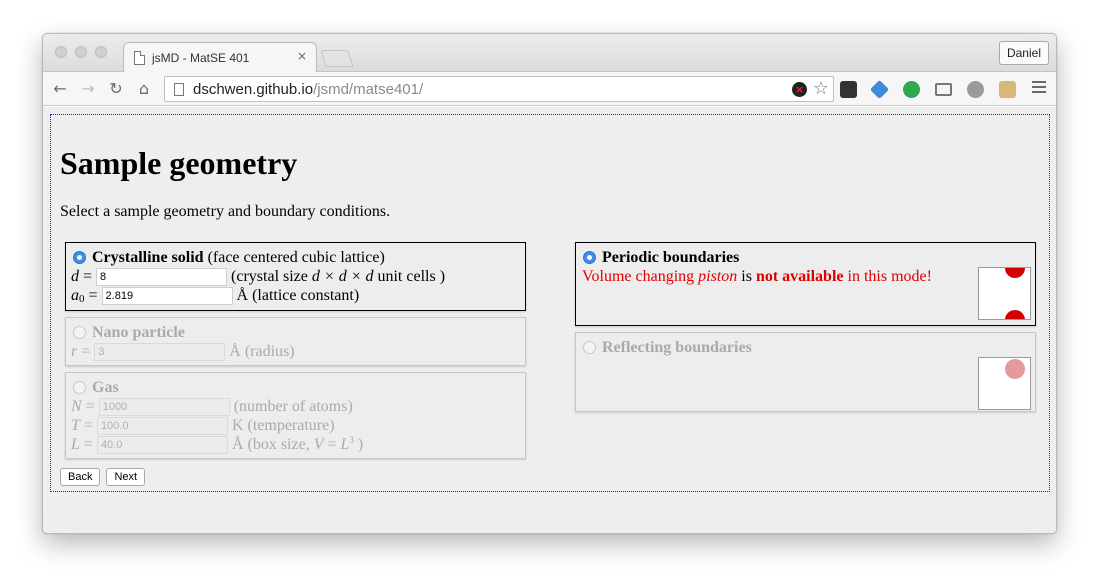 The width and height of the screenshot is (1099, 584). Describe the element at coordinates (746, 276) in the screenshot. I see `piston-warning-is: is` at that location.